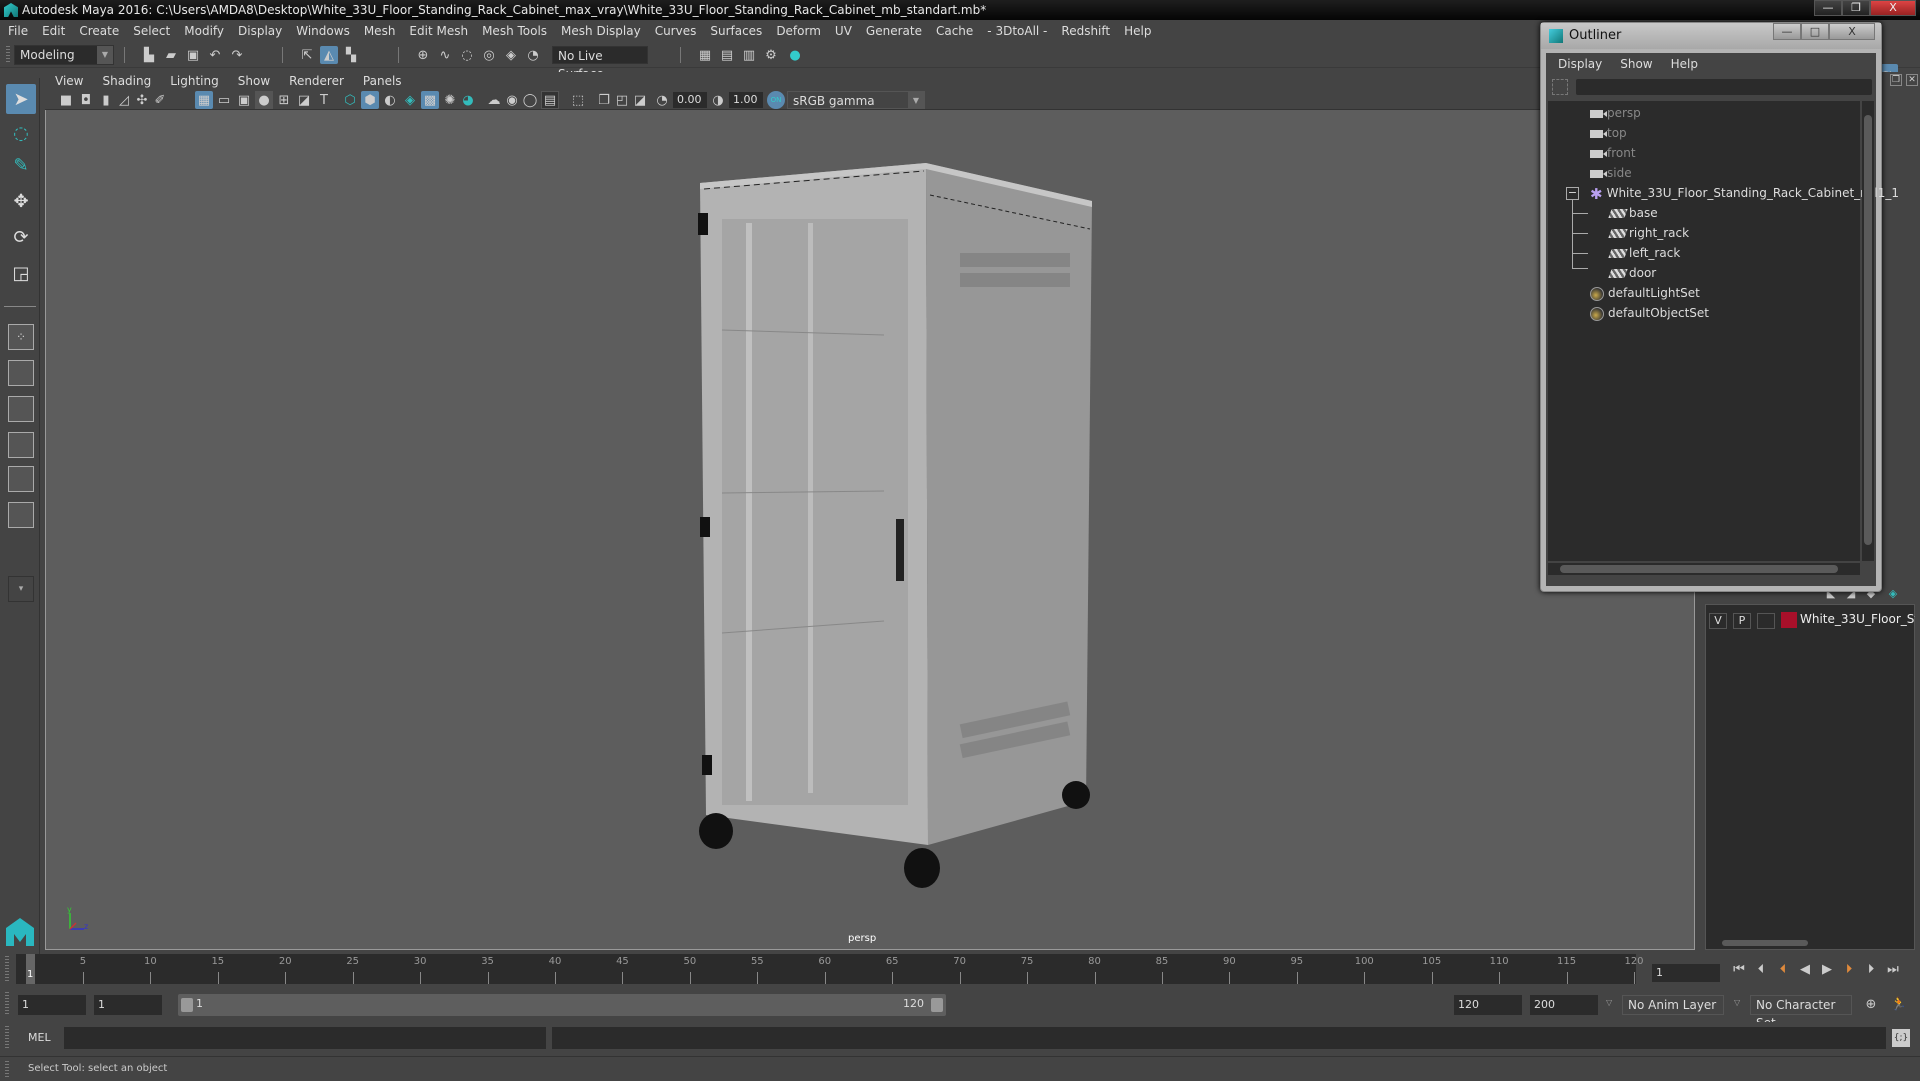  Describe the element at coordinates (1572, 193) in the screenshot. I see `collapse-toggle: −` at that location.